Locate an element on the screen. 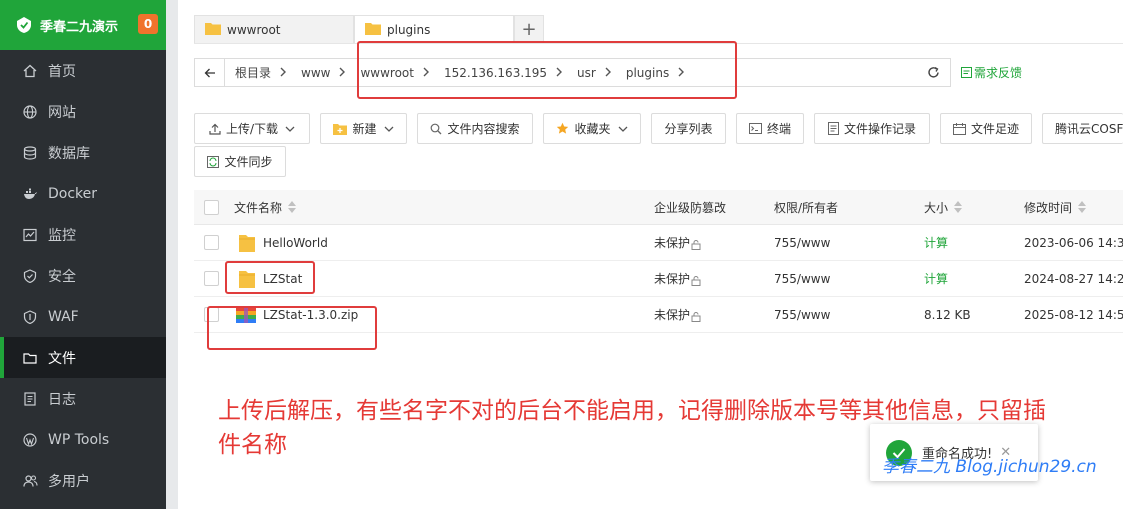 This screenshot has height=509, width=1123. add-tab-button: + is located at coordinates (529, 29).